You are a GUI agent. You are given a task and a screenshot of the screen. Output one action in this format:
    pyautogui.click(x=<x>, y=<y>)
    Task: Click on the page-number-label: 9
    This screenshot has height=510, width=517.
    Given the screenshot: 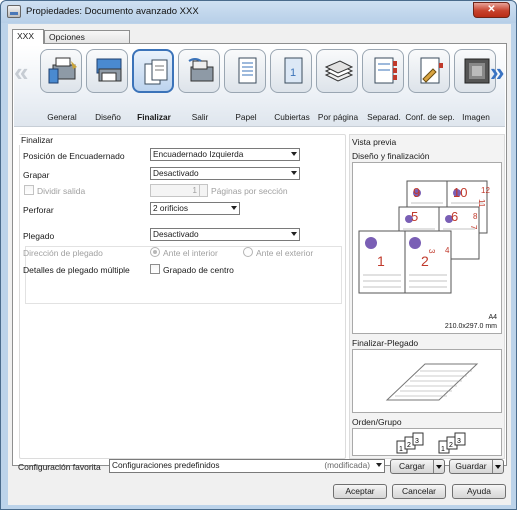 What is the action you would take?
    pyautogui.click(x=416, y=192)
    